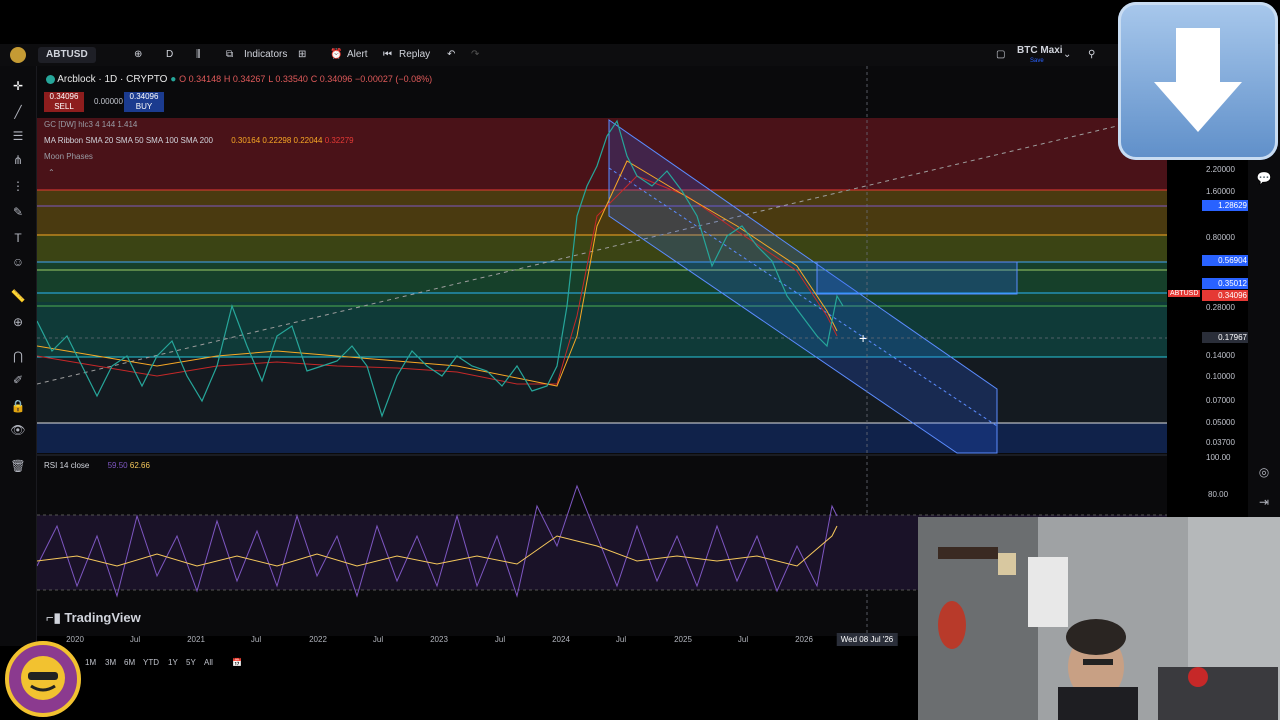  Describe the element at coordinates (139, 465) in the screenshot. I see `rsi-value-2: 62.66` at that location.